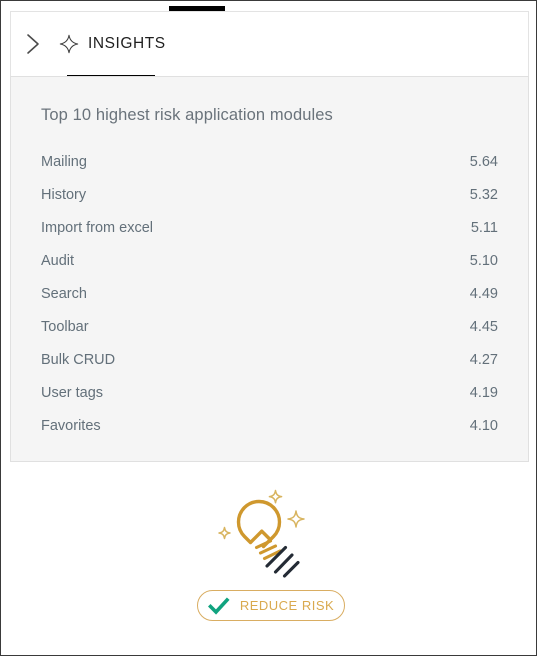  I want to click on panel-title: Top 10 highest risk application modules, so click(187, 115).